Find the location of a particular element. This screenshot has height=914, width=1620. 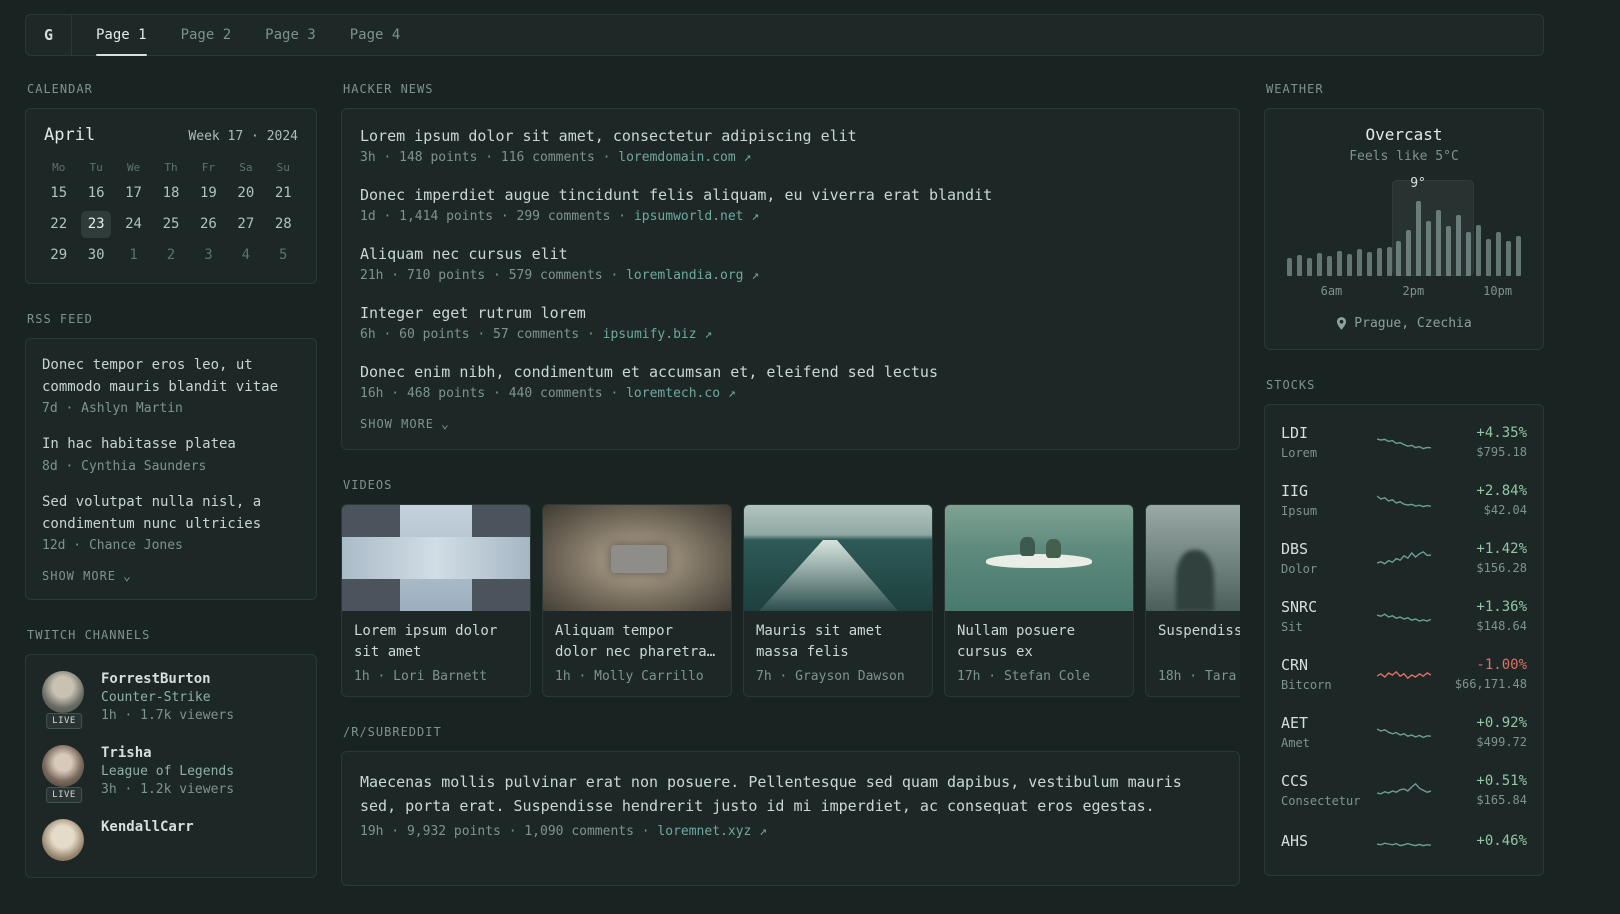

calendar-header: April Week 17 · 2024 is located at coordinates (171, 135).